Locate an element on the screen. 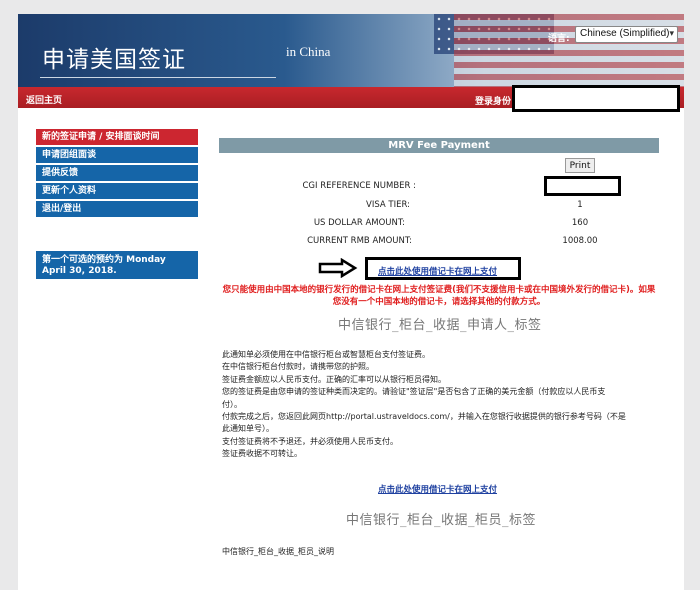 The height and width of the screenshot is (590, 700). language-label: 语言: is located at coordinates (559, 39).